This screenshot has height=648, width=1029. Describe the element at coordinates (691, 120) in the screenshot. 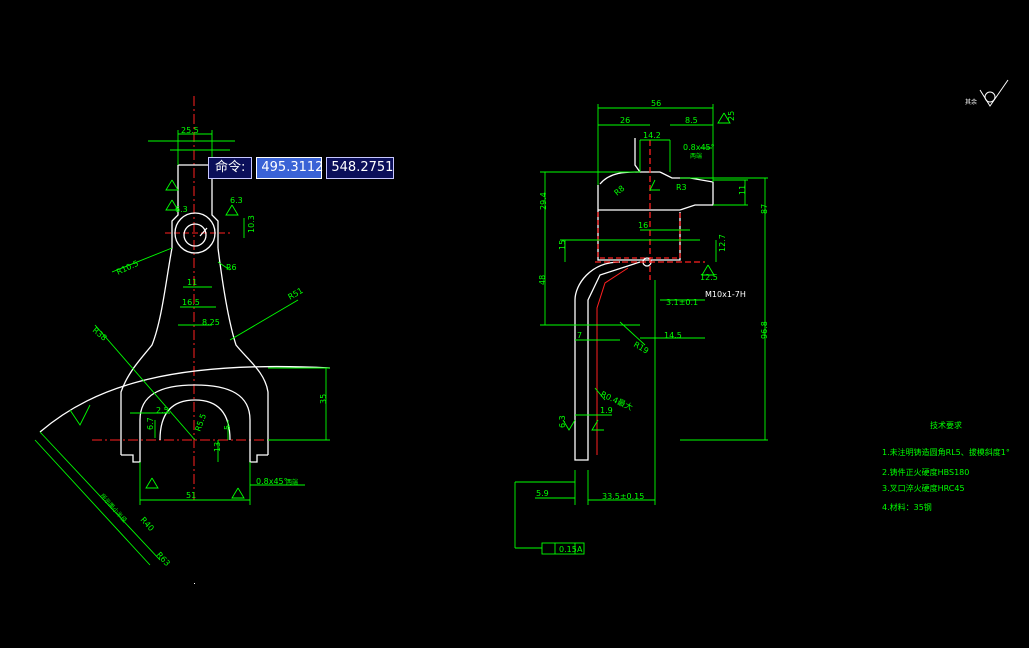

I see `dim-text-85: 8.5` at that location.